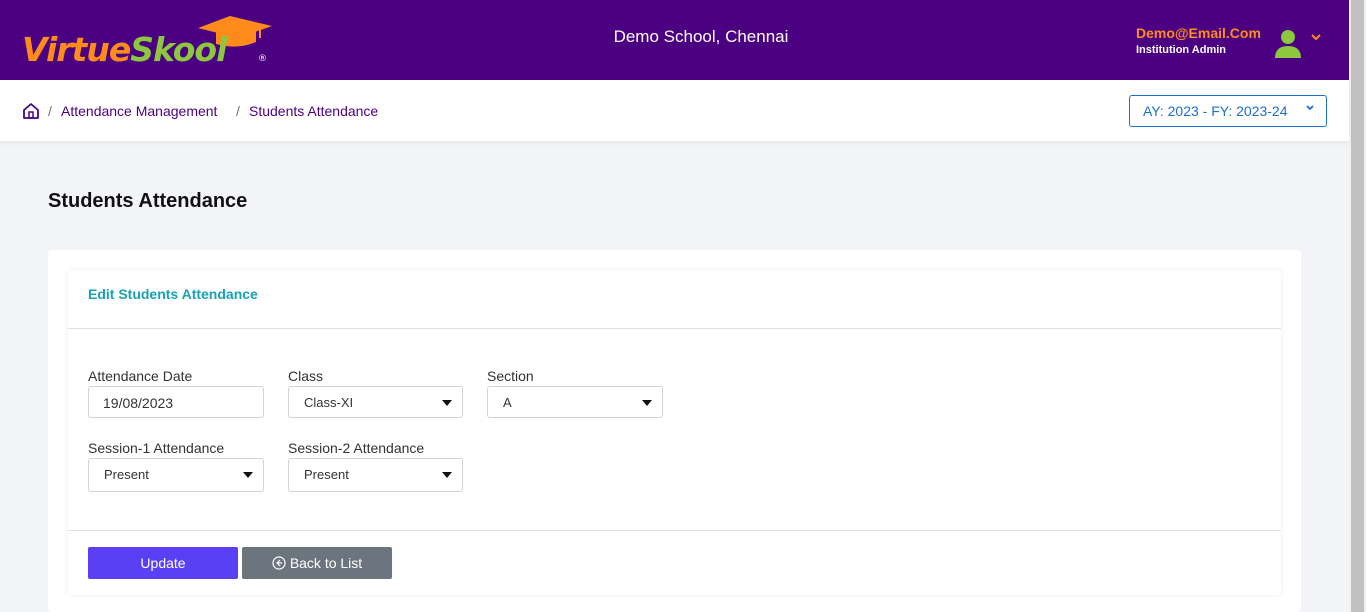 The height and width of the screenshot is (612, 1366). What do you see at coordinates (306, 376) in the screenshot?
I see `class-label: Class` at bounding box center [306, 376].